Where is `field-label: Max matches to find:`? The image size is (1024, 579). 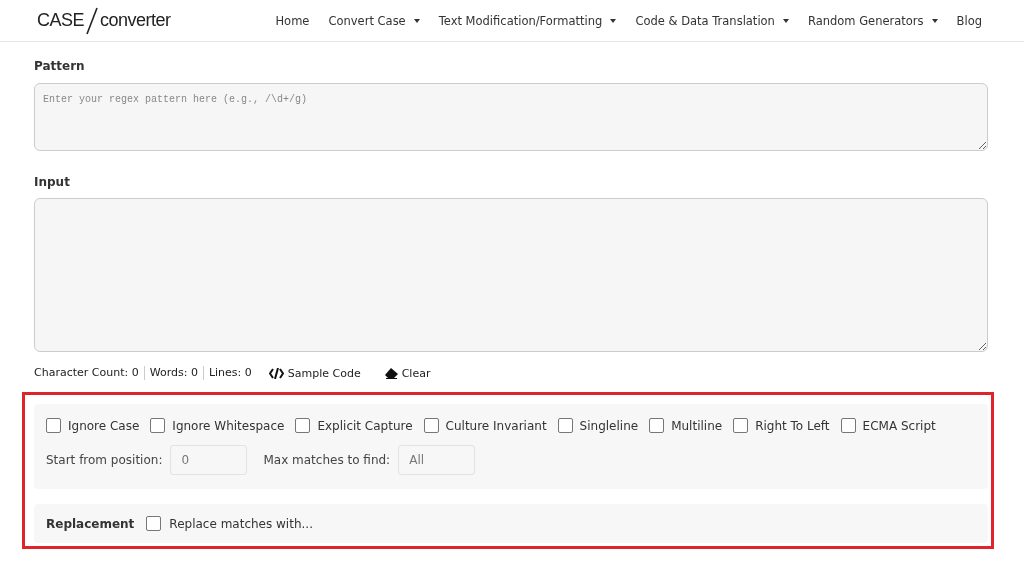 field-label: Max matches to find: is located at coordinates (327, 460).